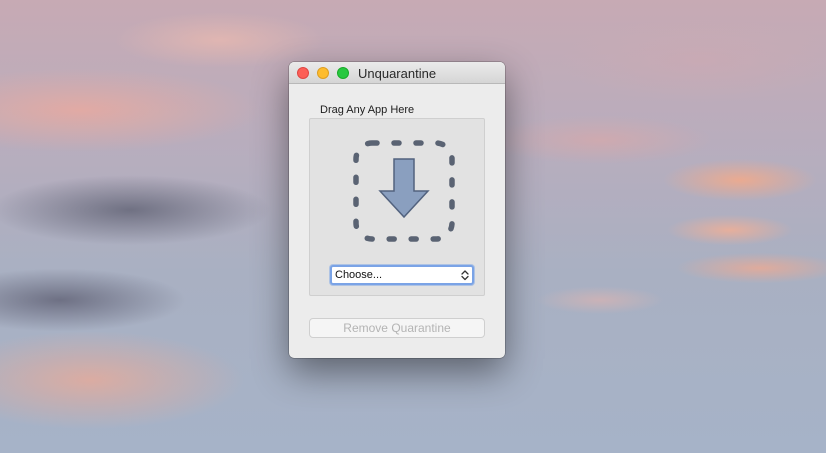 This screenshot has width=826, height=453. I want to click on title-bar: Unquarantine, so click(397, 73).